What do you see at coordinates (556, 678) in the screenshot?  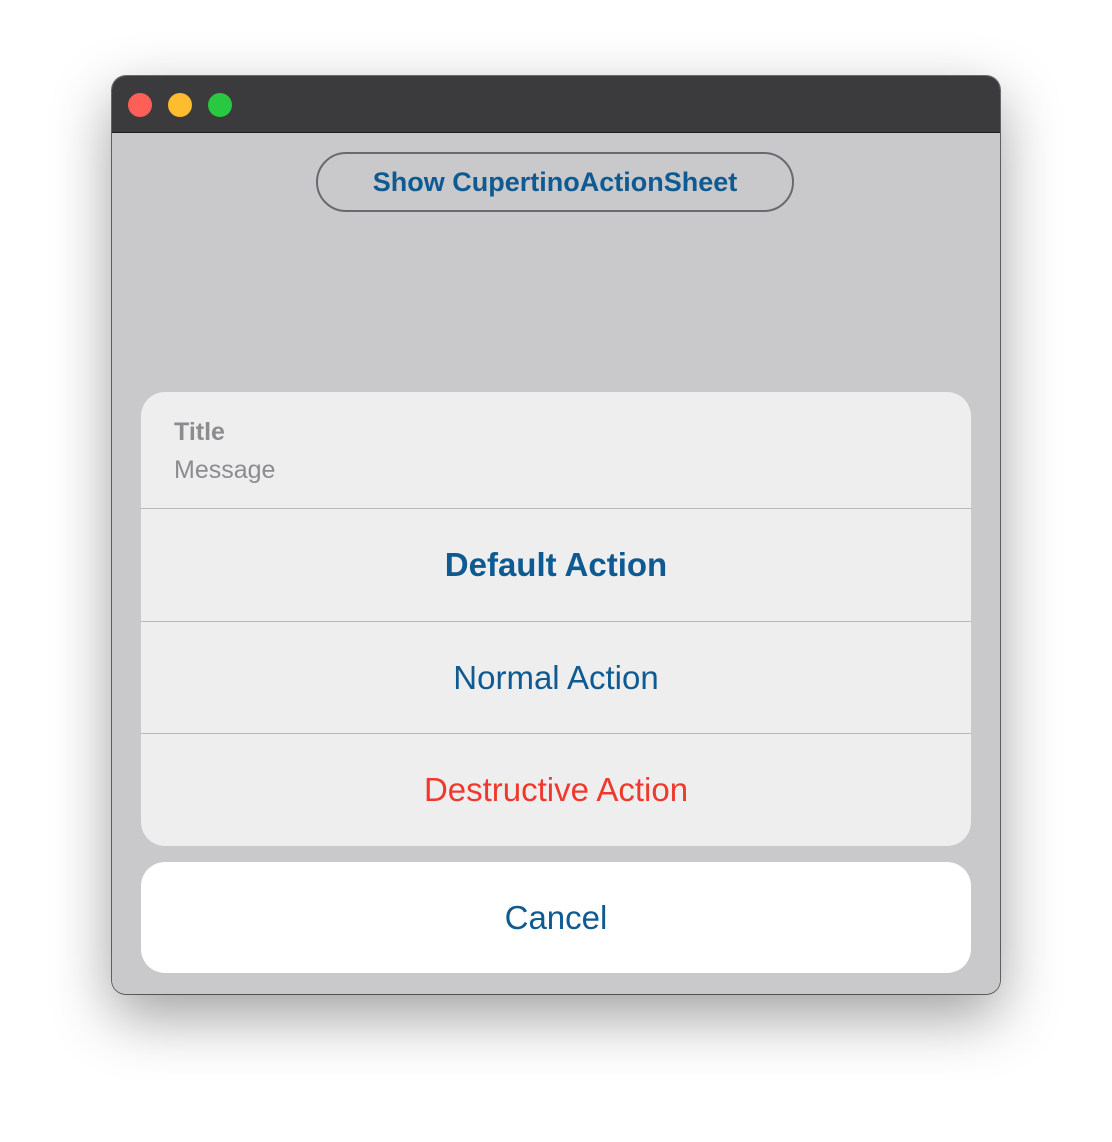 I see `normal-action-button: Normal Action` at bounding box center [556, 678].